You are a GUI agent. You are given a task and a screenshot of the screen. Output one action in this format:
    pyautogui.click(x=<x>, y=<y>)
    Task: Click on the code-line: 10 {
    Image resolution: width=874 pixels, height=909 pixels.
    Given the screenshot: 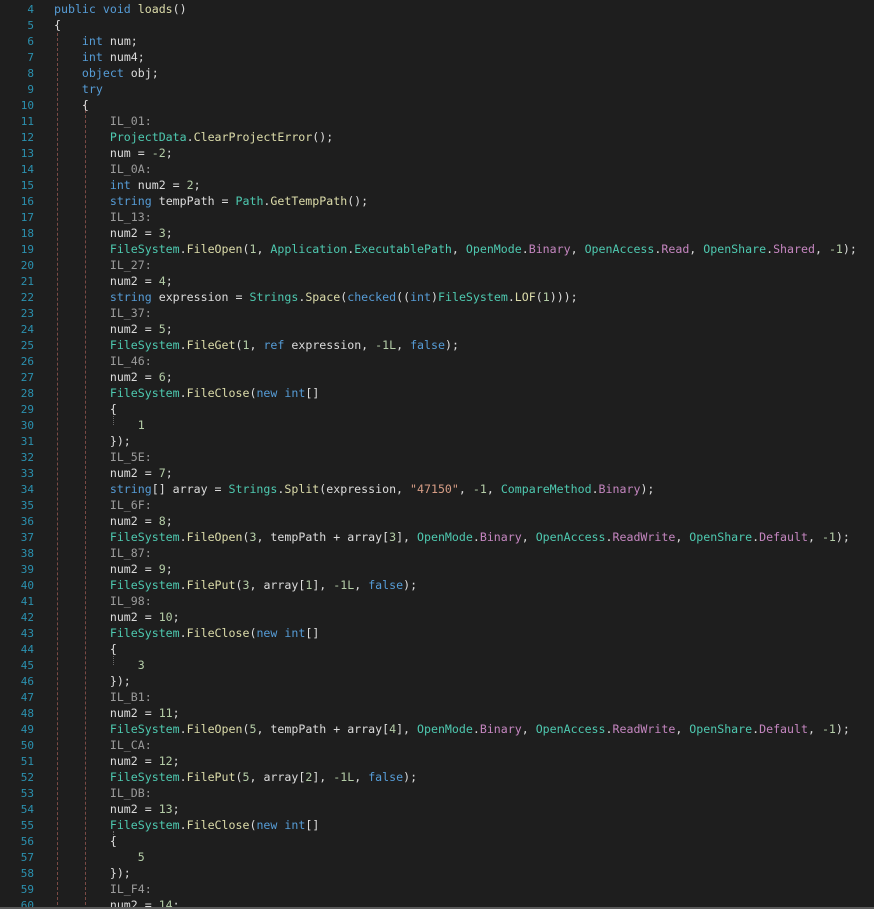 What is the action you would take?
    pyautogui.click(x=437, y=105)
    